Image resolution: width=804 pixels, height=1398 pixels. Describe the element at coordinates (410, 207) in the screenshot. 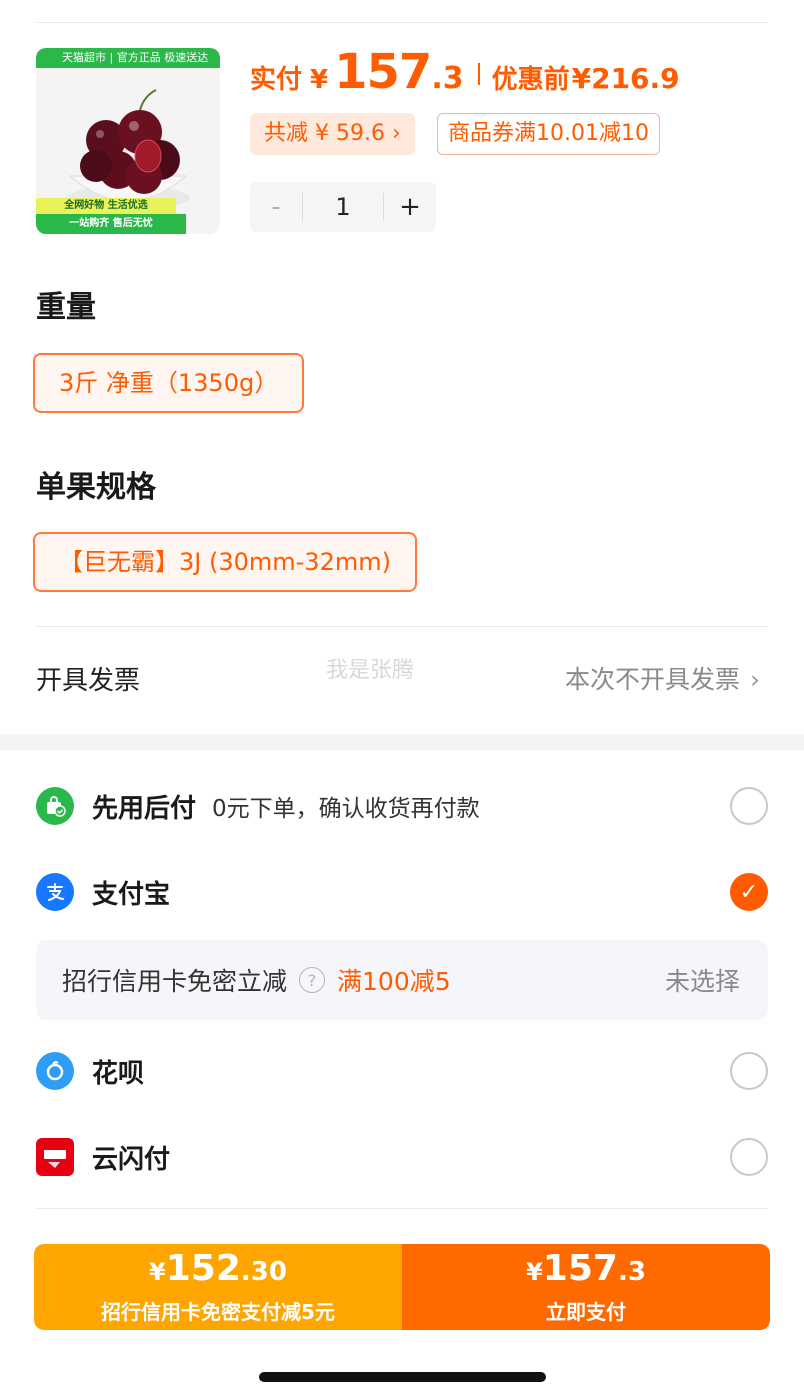

I see `increment-button: +` at that location.